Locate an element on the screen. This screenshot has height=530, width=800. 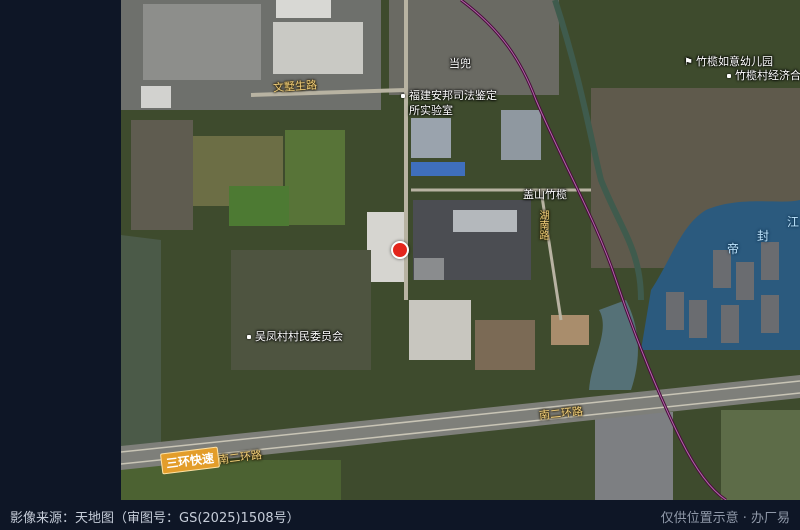
poi-dangdou: 当兜 is located at coordinates (460, 63).